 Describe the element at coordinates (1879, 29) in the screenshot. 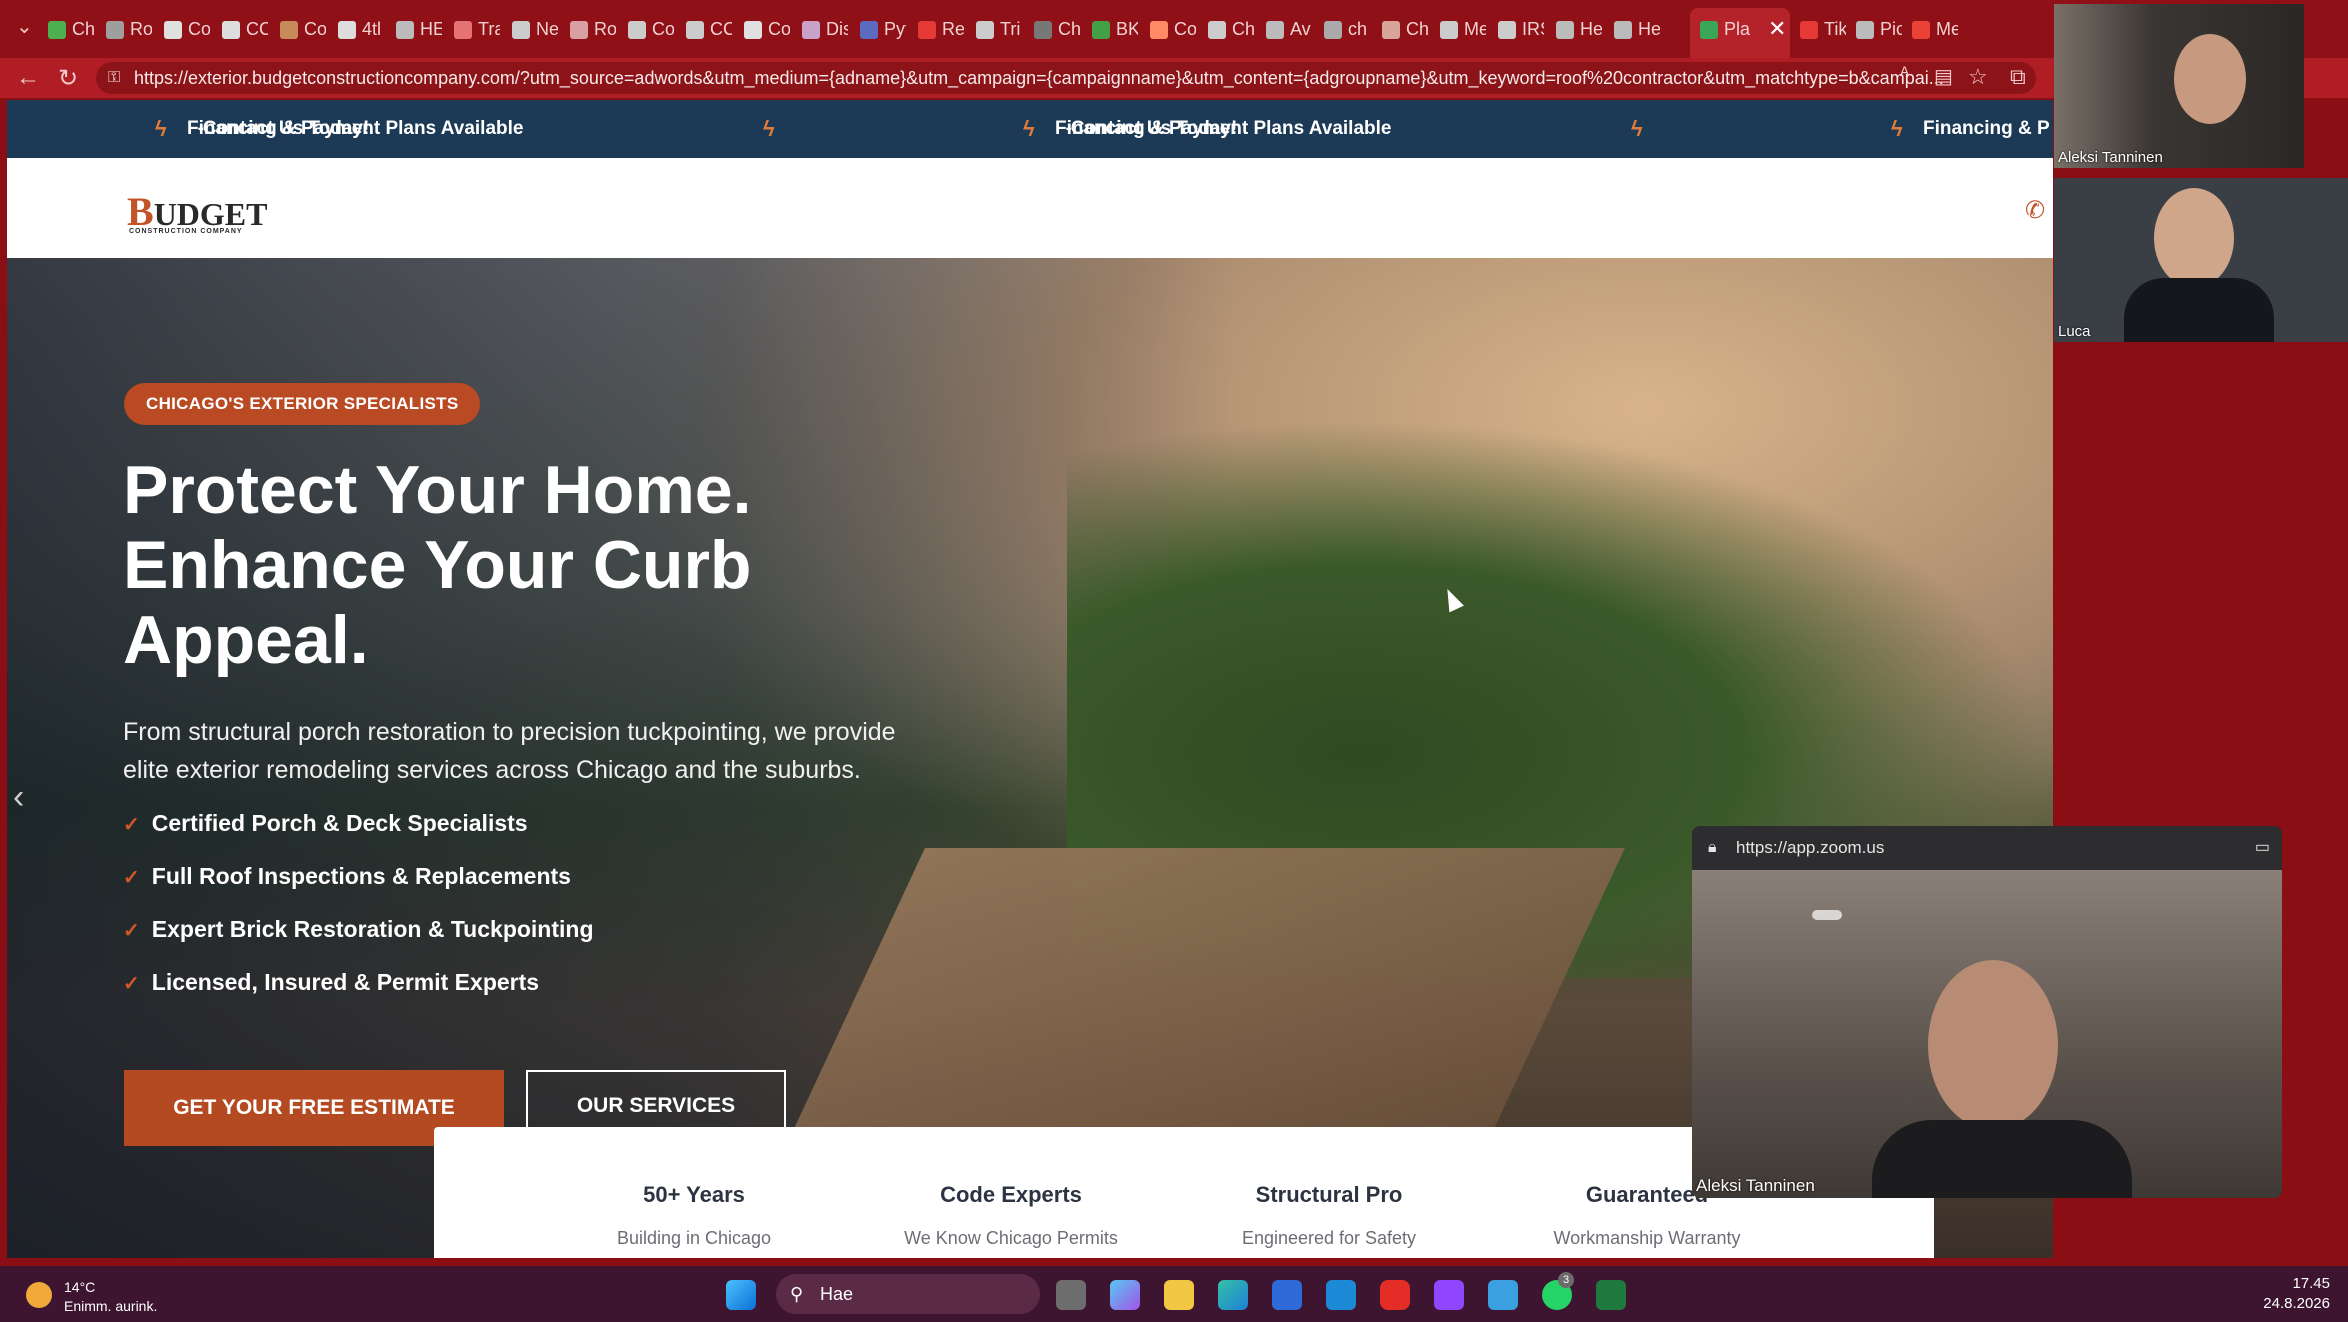

I see `browser-tab: Pic` at that location.